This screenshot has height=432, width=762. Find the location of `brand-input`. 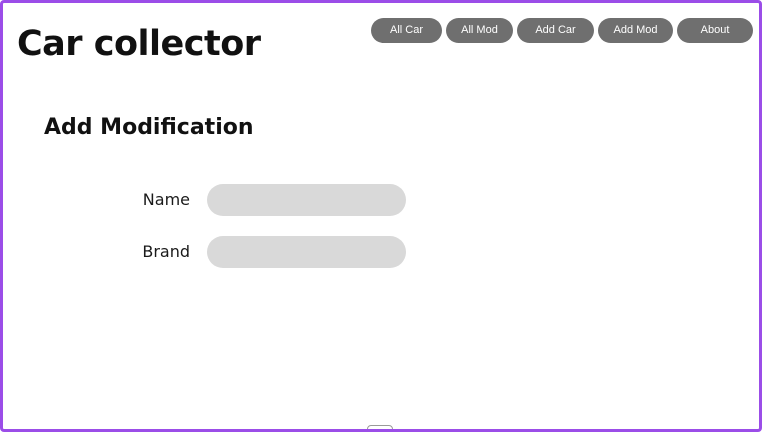

brand-input is located at coordinates (306, 252).